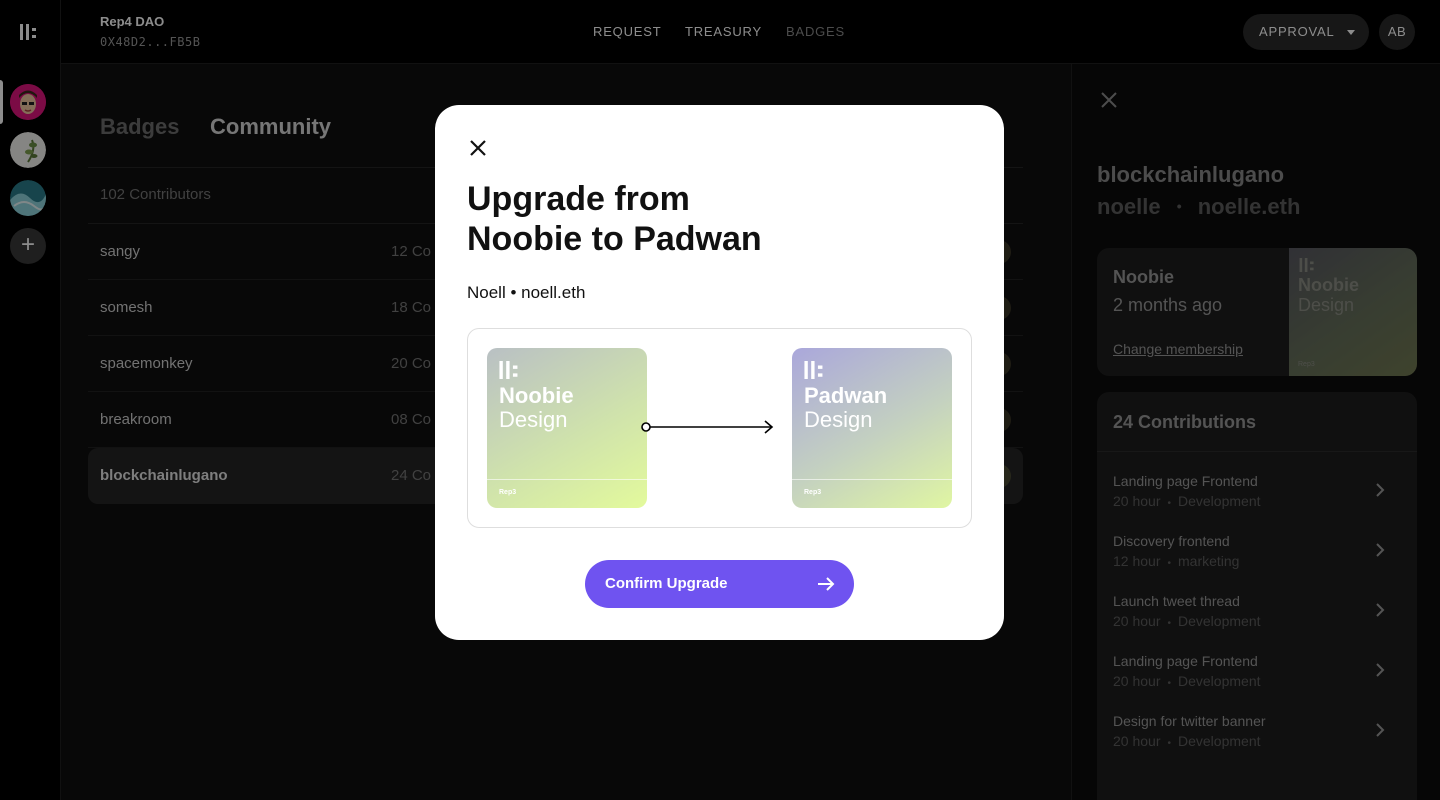 This screenshot has width=1440, height=800. I want to click on badge-title: Padwan, so click(846, 395).